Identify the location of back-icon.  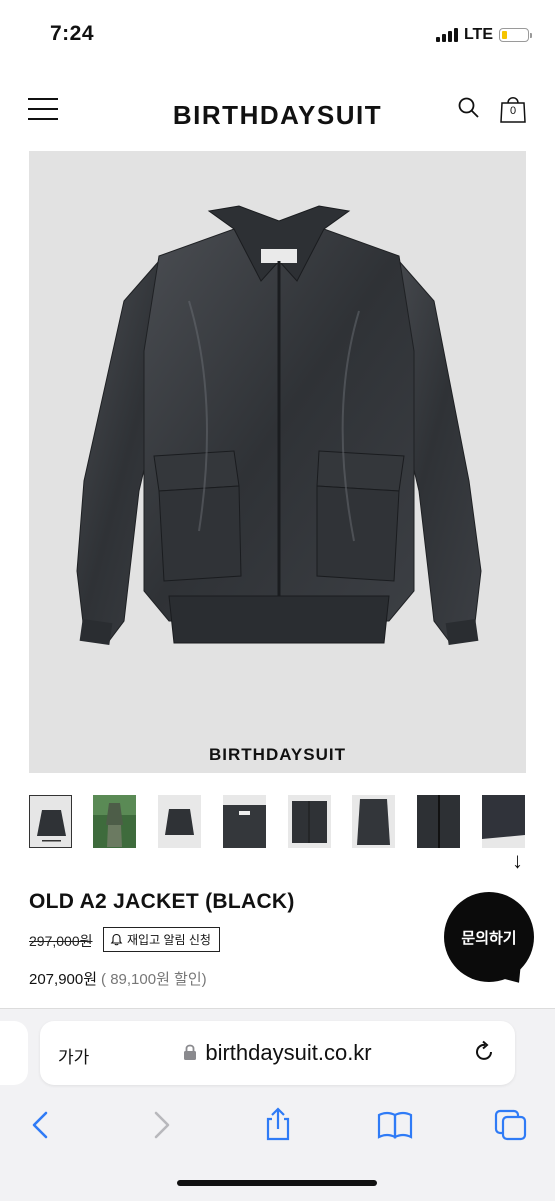
(42, 1125).